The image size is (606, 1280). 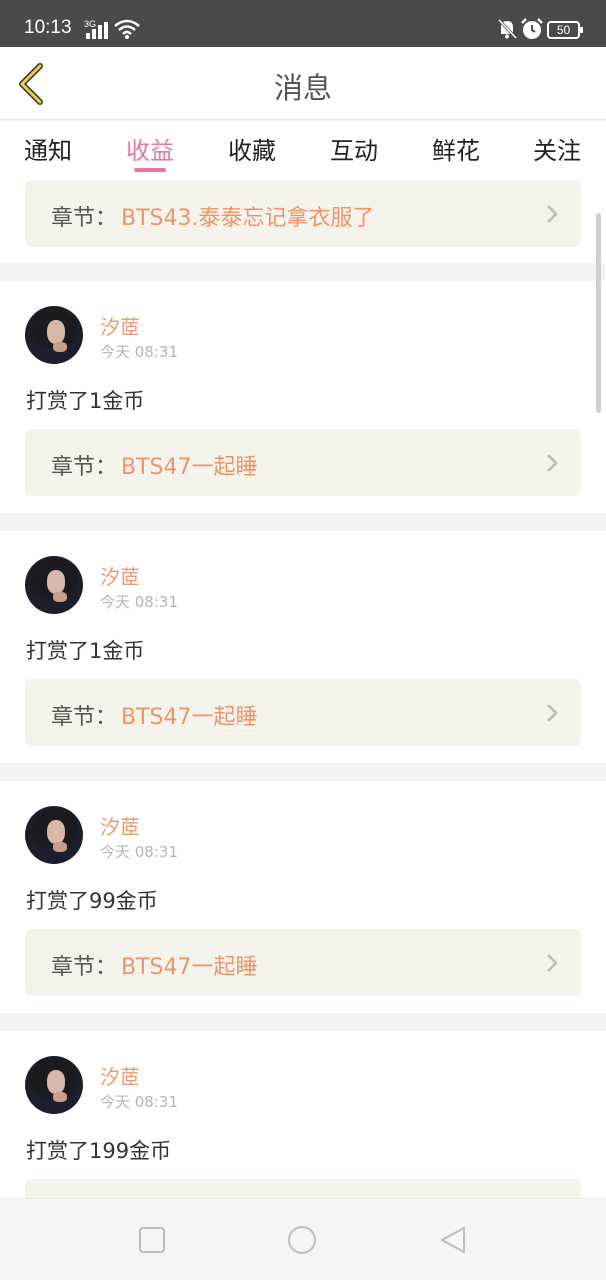 I want to click on alarm-icon, so click(x=532, y=28).